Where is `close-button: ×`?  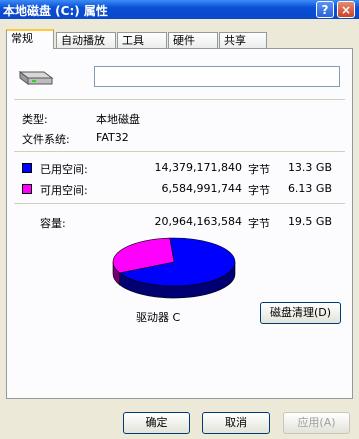 close-button: × is located at coordinates (346, 9).